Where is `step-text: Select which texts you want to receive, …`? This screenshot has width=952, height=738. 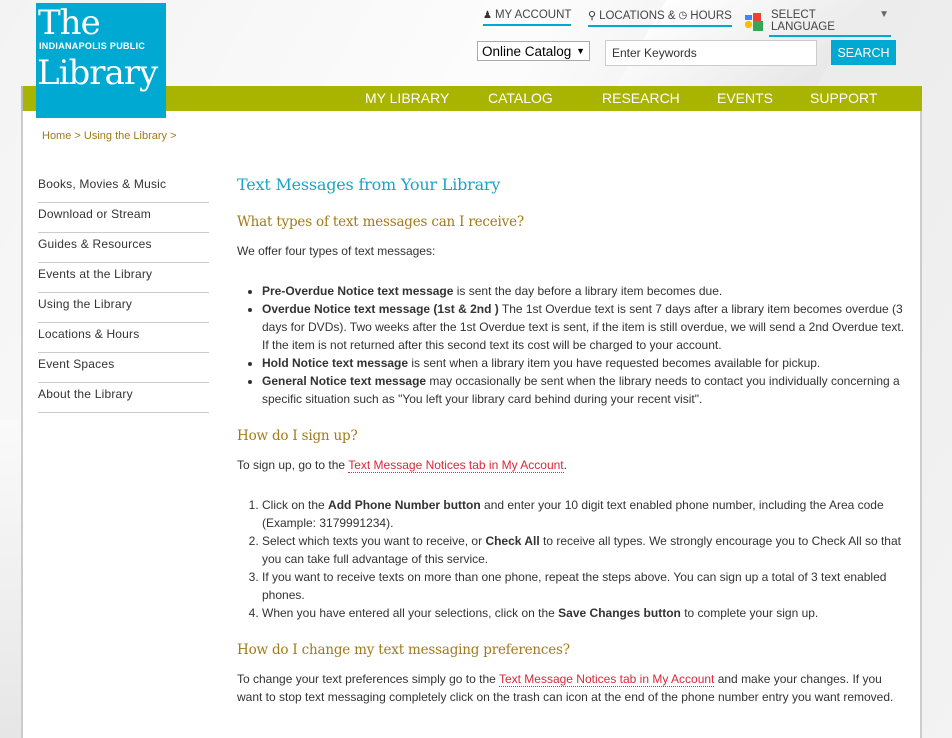
step-text: Select which texts you want to receive, … is located at coordinates (374, 541).